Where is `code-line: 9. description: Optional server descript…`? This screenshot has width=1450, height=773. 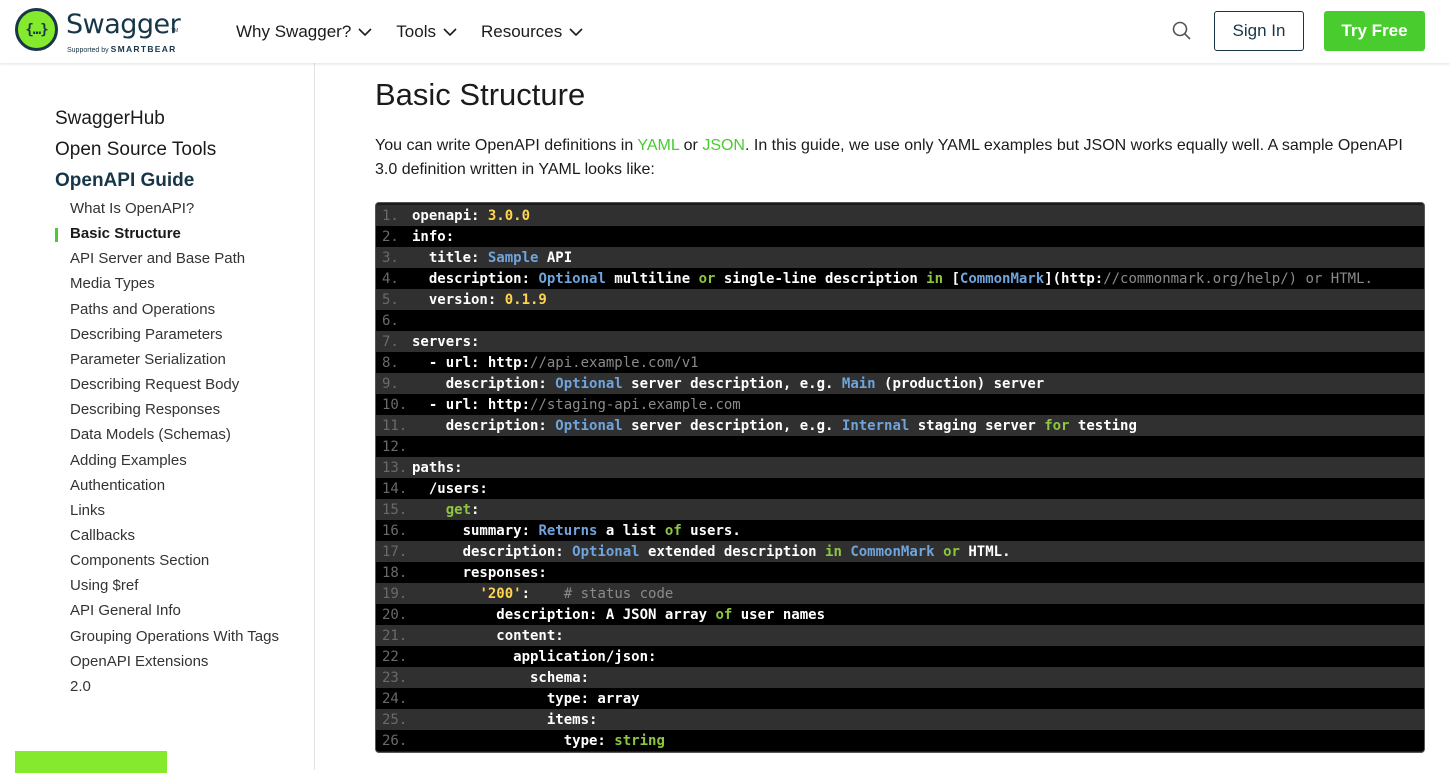
code-line: 9. description: Optional server descript… is located at coordinates (900, 383).